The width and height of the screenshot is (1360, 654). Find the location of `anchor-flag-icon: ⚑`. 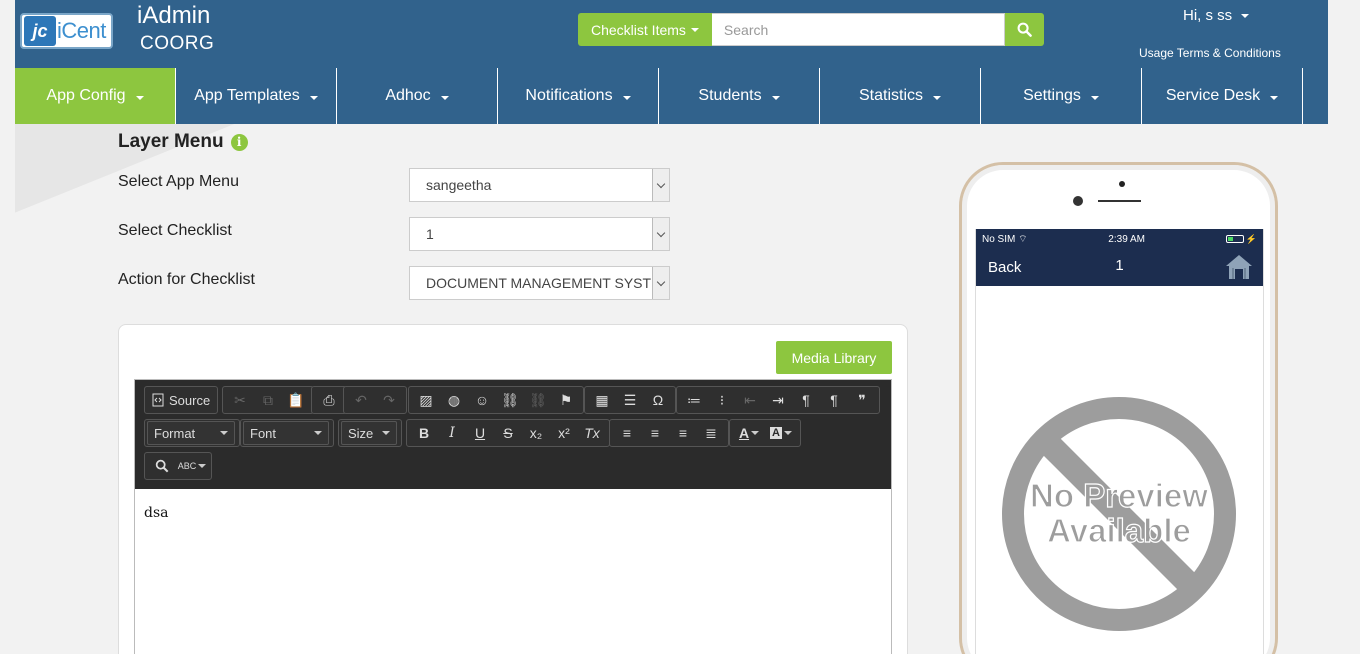

anchor-flag-icon: ⚑ is located at coordinates (566, 400).